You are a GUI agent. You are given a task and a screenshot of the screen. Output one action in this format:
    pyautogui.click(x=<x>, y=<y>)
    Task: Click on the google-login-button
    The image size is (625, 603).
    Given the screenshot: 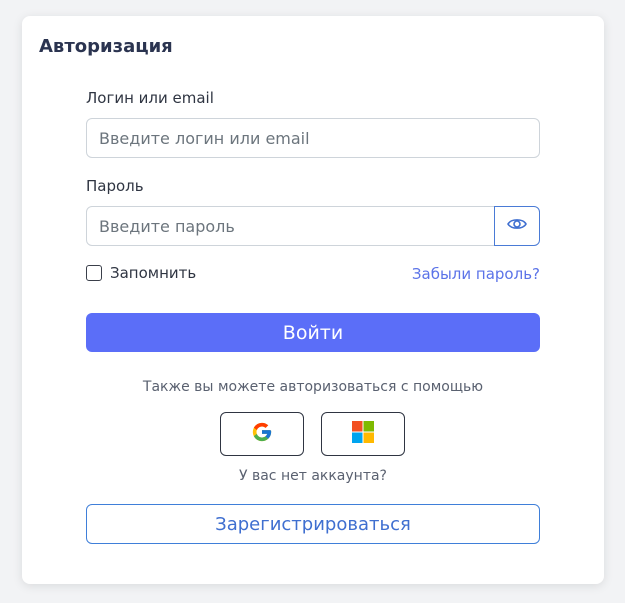 What is the action you would take?
    pyautogui.click(x=262, y=434)
    